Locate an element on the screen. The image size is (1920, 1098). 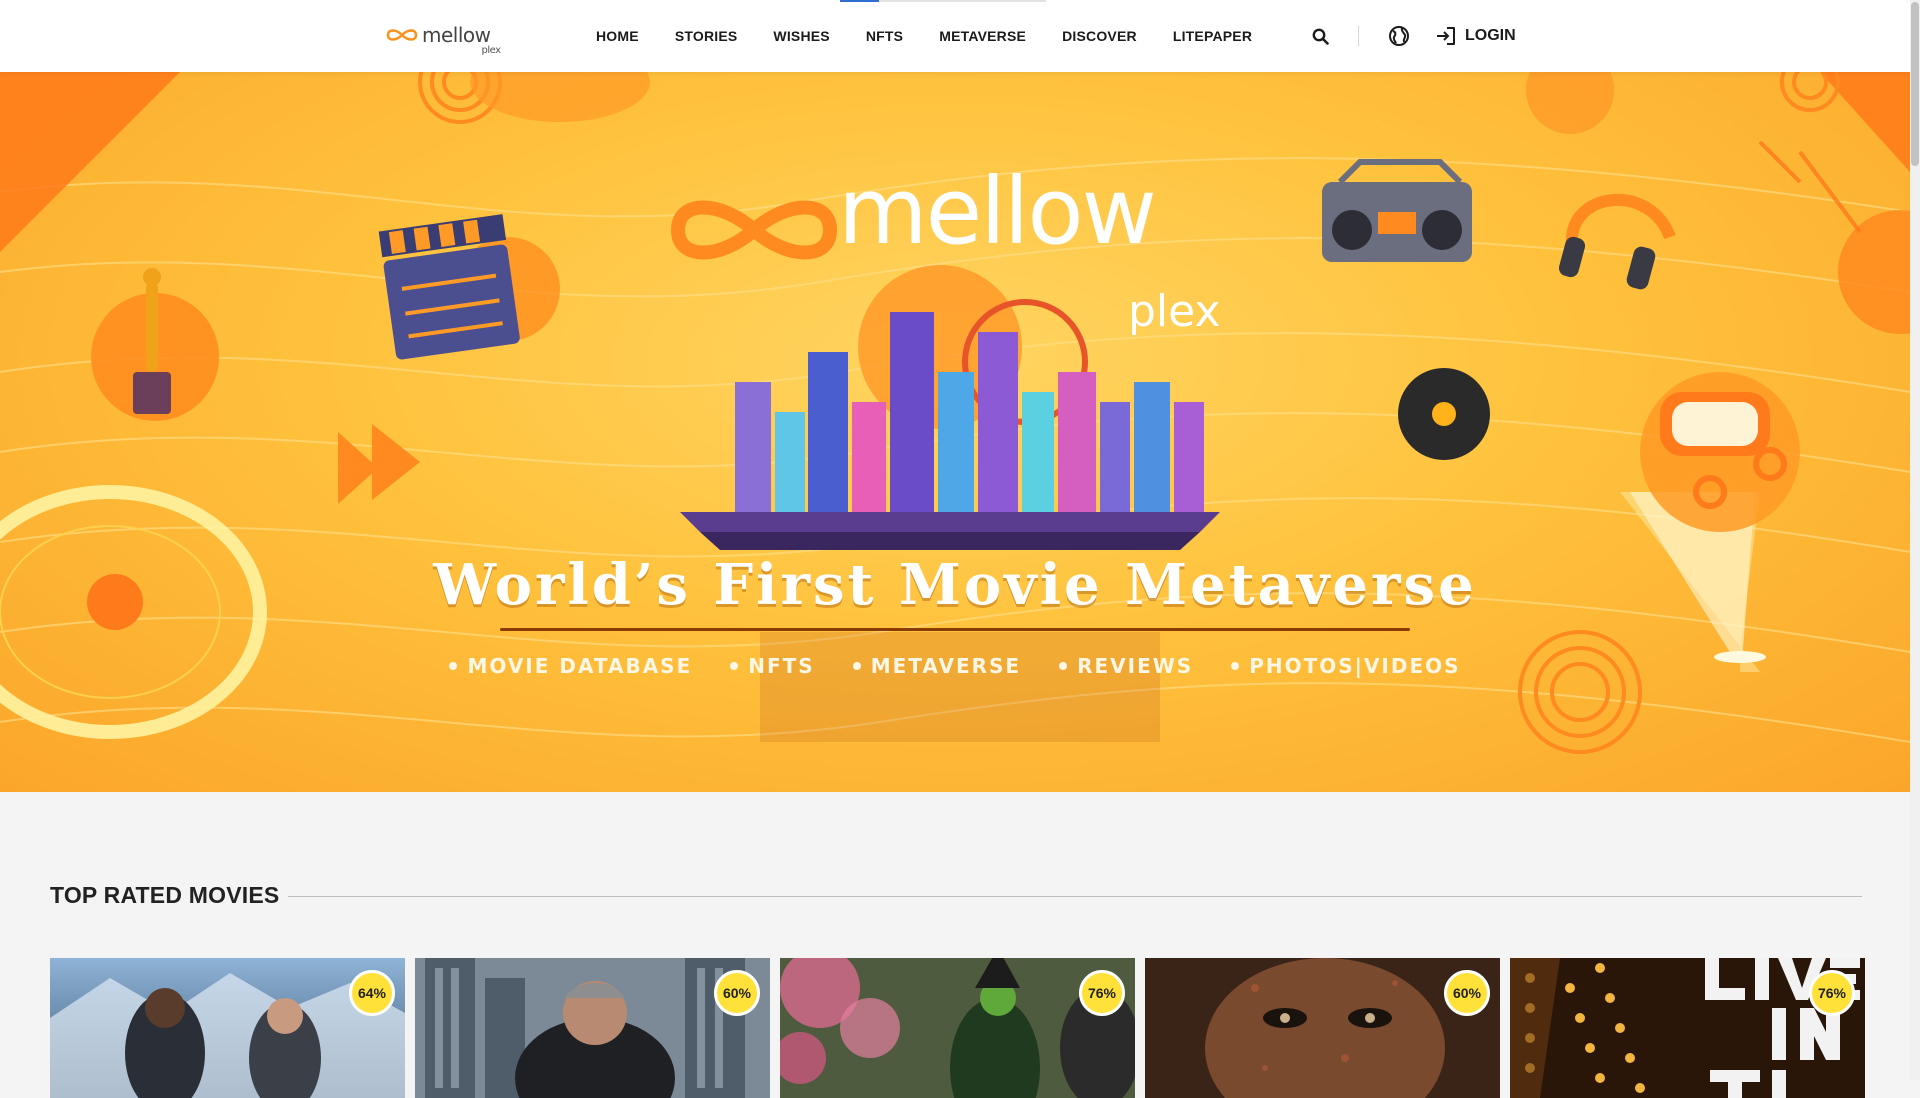
header-divider is located at coordinates (1358, 36).